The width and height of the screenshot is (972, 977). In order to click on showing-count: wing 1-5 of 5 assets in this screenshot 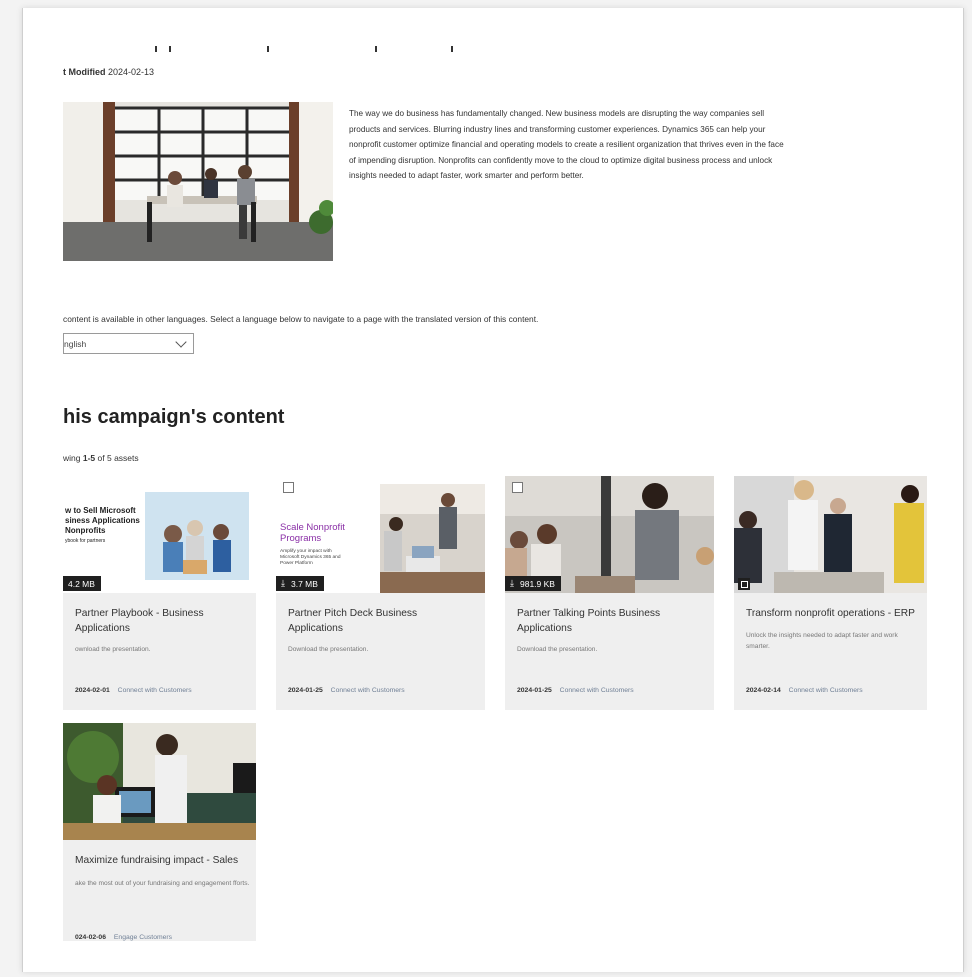, I will do `click(101, 458)`.